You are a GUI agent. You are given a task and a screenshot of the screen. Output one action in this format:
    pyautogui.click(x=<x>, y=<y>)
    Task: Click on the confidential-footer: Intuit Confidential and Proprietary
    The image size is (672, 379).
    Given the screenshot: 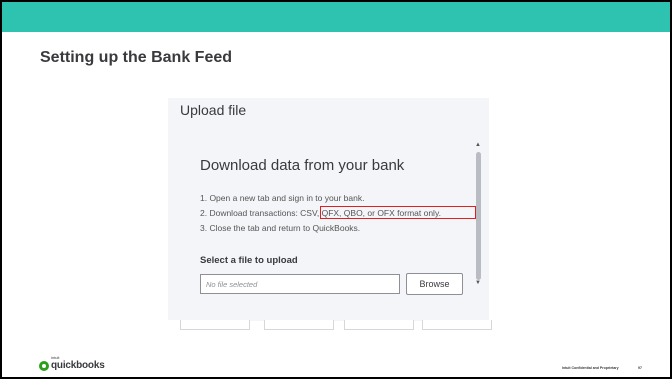 What is the action you would take?
    pyautogui.click(x=590, y=368)
    